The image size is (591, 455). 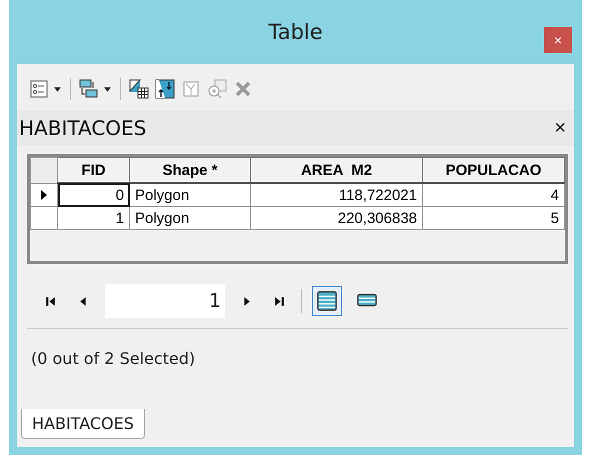 I want to click on list-options-icon, so click(x=39, y=89).